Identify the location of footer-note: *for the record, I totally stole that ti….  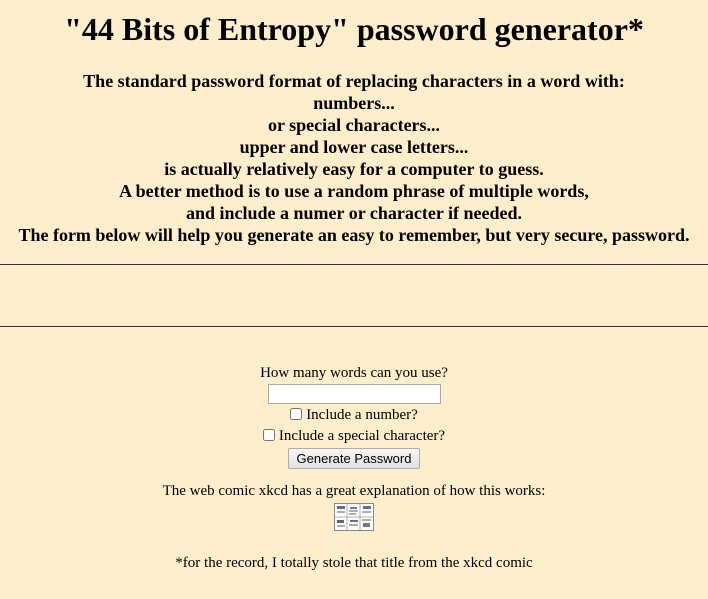
(354, 563).